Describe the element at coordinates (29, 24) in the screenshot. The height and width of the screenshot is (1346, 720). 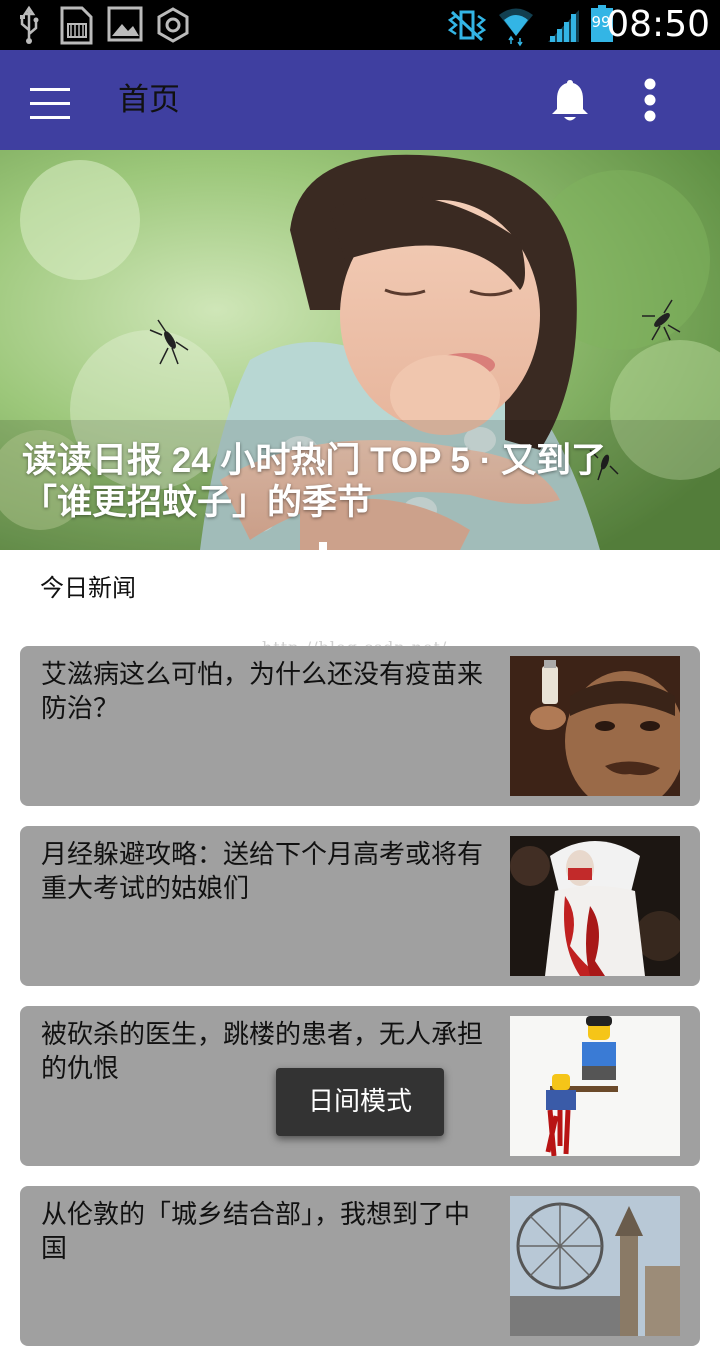
I see `usb-icon` at that location.